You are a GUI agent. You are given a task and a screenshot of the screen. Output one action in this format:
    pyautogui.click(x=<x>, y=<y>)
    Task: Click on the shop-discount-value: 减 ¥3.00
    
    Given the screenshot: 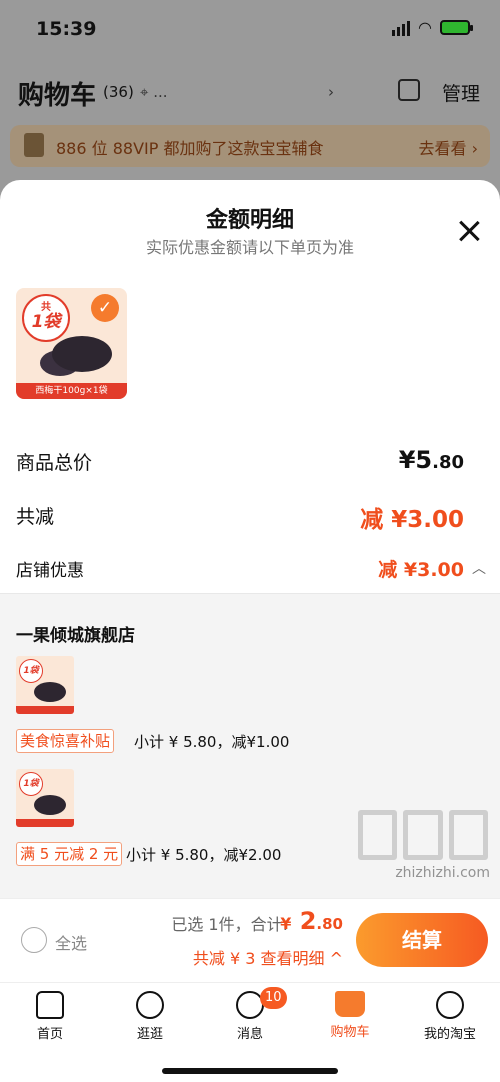 What is the action you would take?
    pyautogui.click(x=421, y=568)
    